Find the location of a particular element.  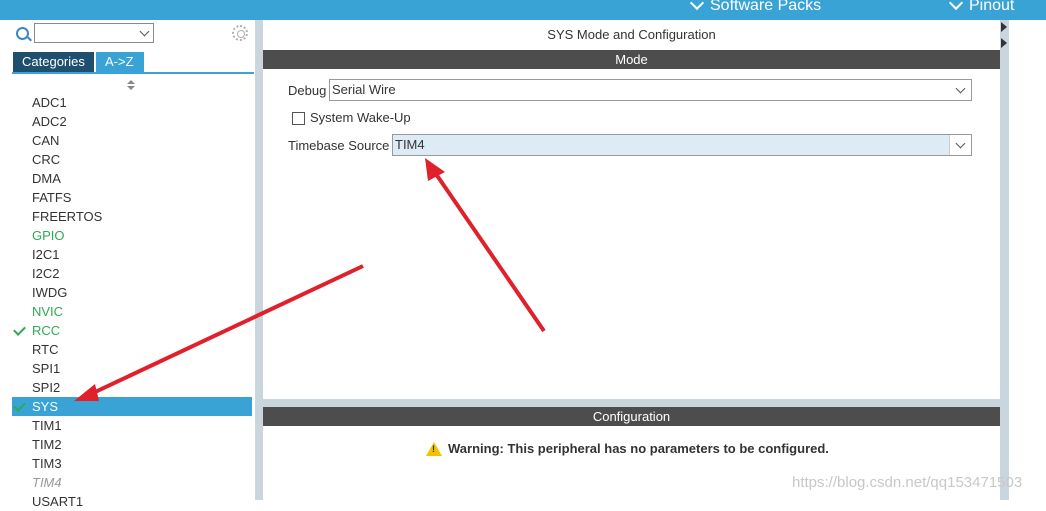

sidebar-item-label: FATFS is located at coordinates (52, 197).